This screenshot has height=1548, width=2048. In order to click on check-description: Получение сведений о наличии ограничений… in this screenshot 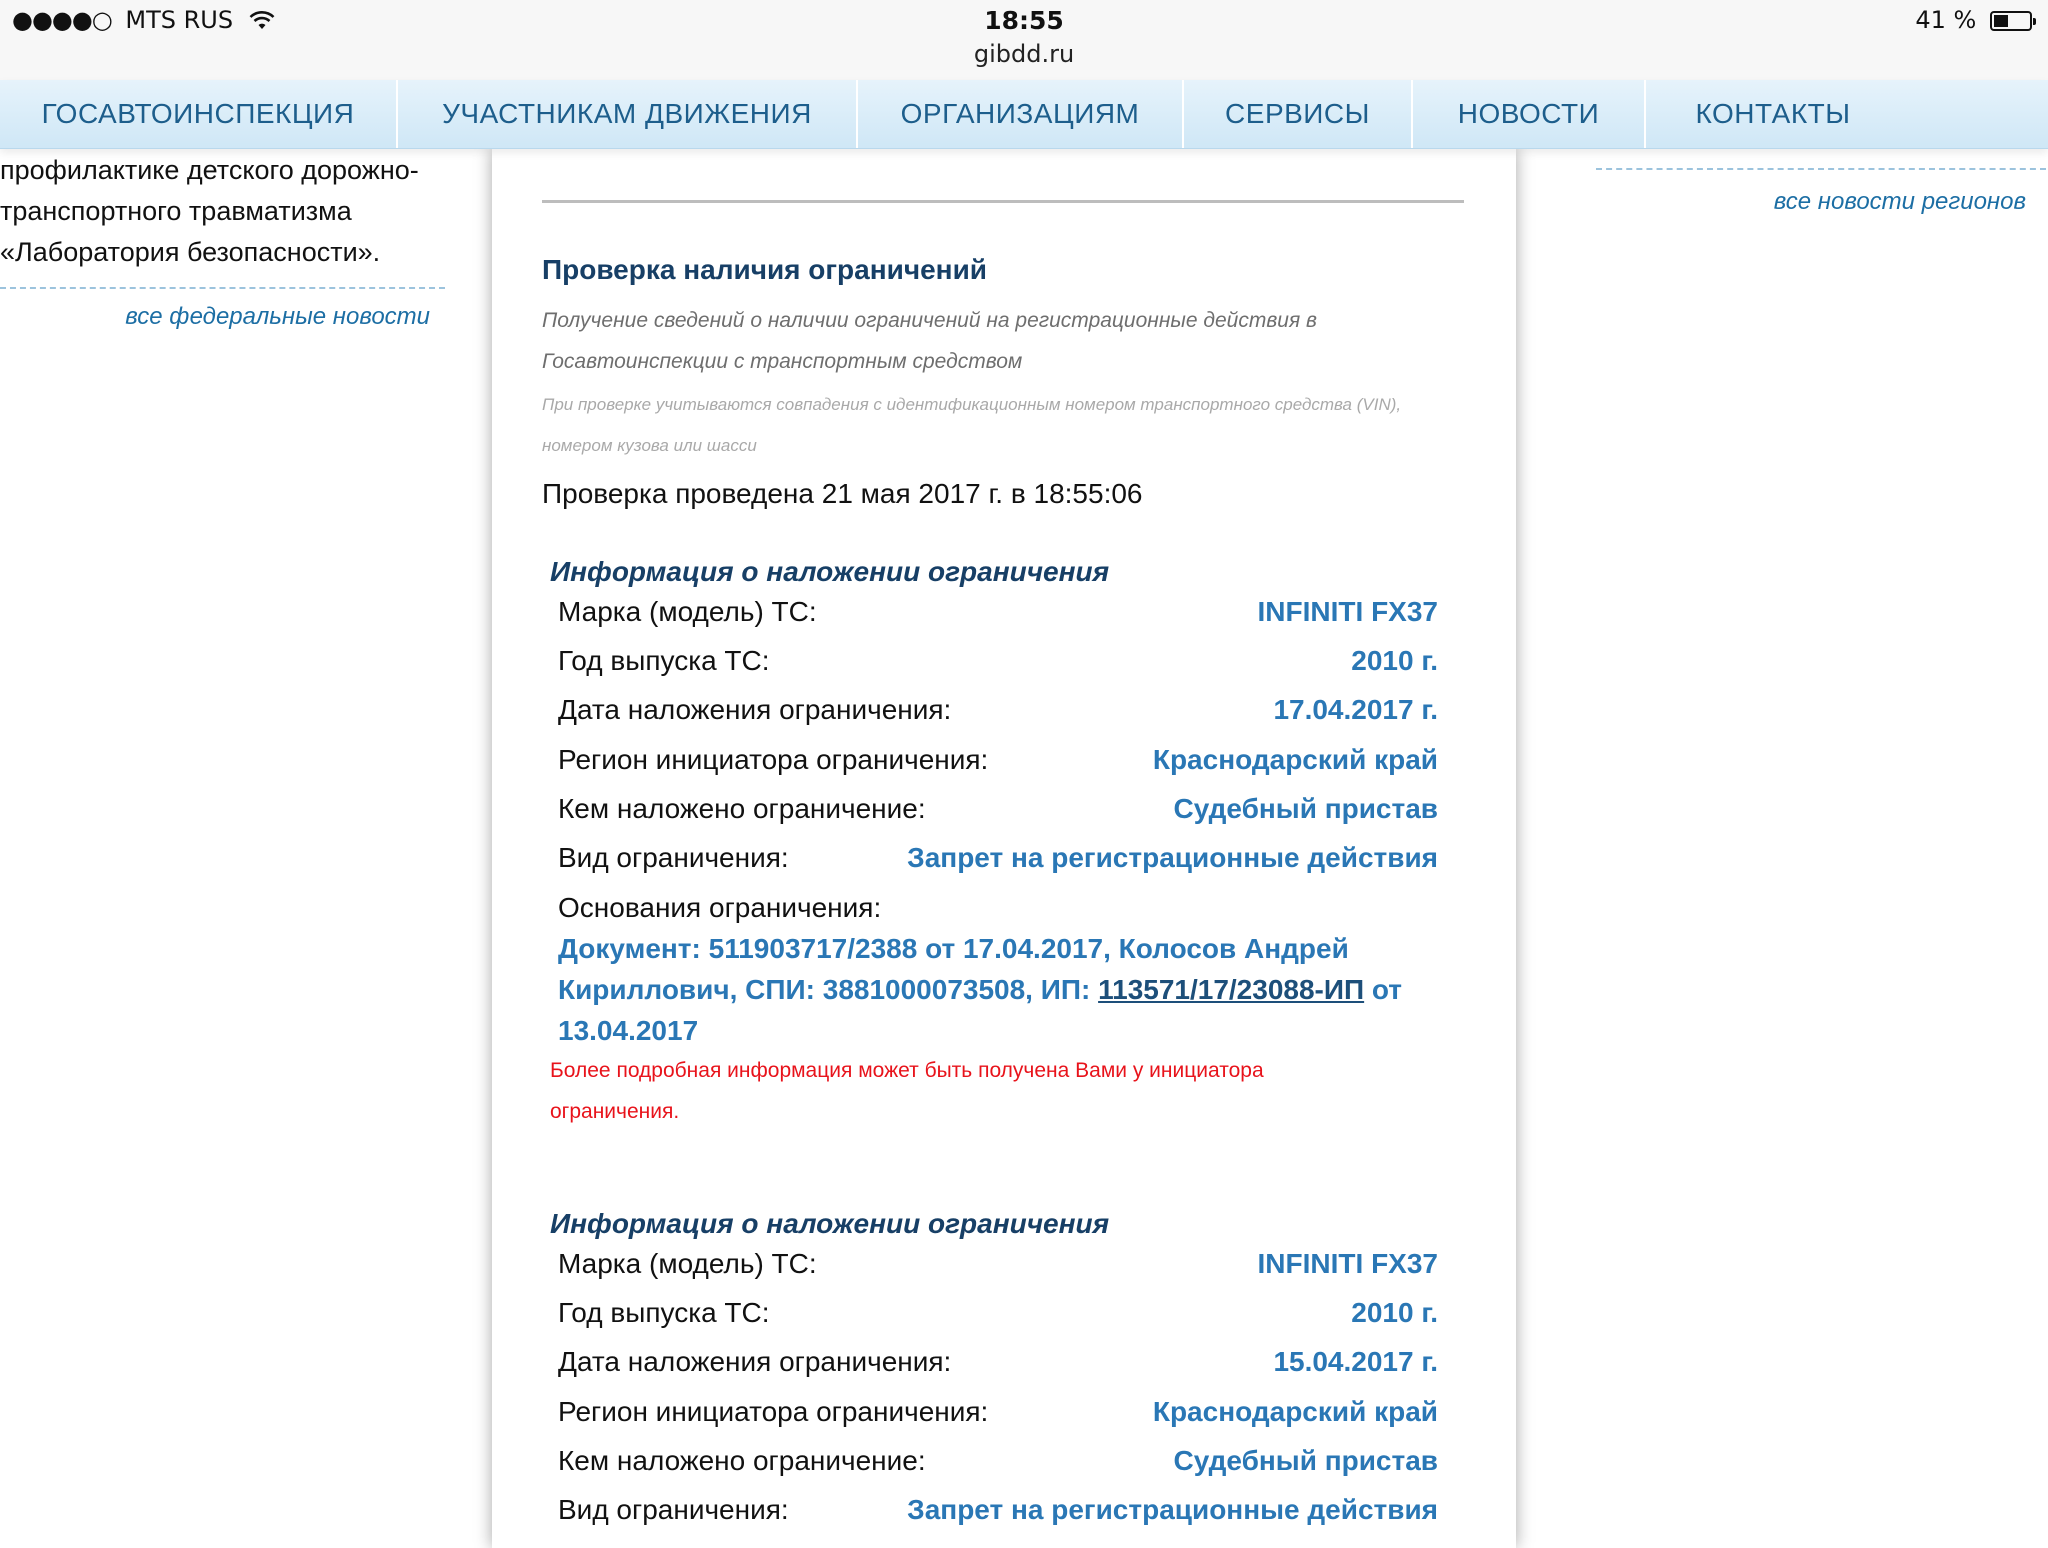, I will do `click(929, 341)`.